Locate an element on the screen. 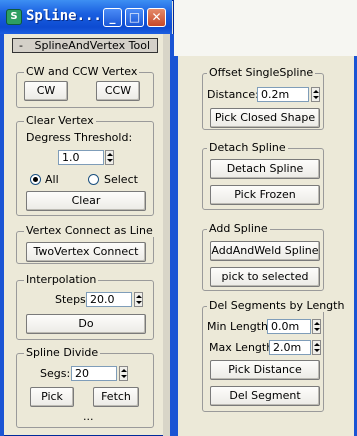 Image resolution: width=357 pixels, height=436 pixels. radio-all-label: All is located at coordinates (52, 179).